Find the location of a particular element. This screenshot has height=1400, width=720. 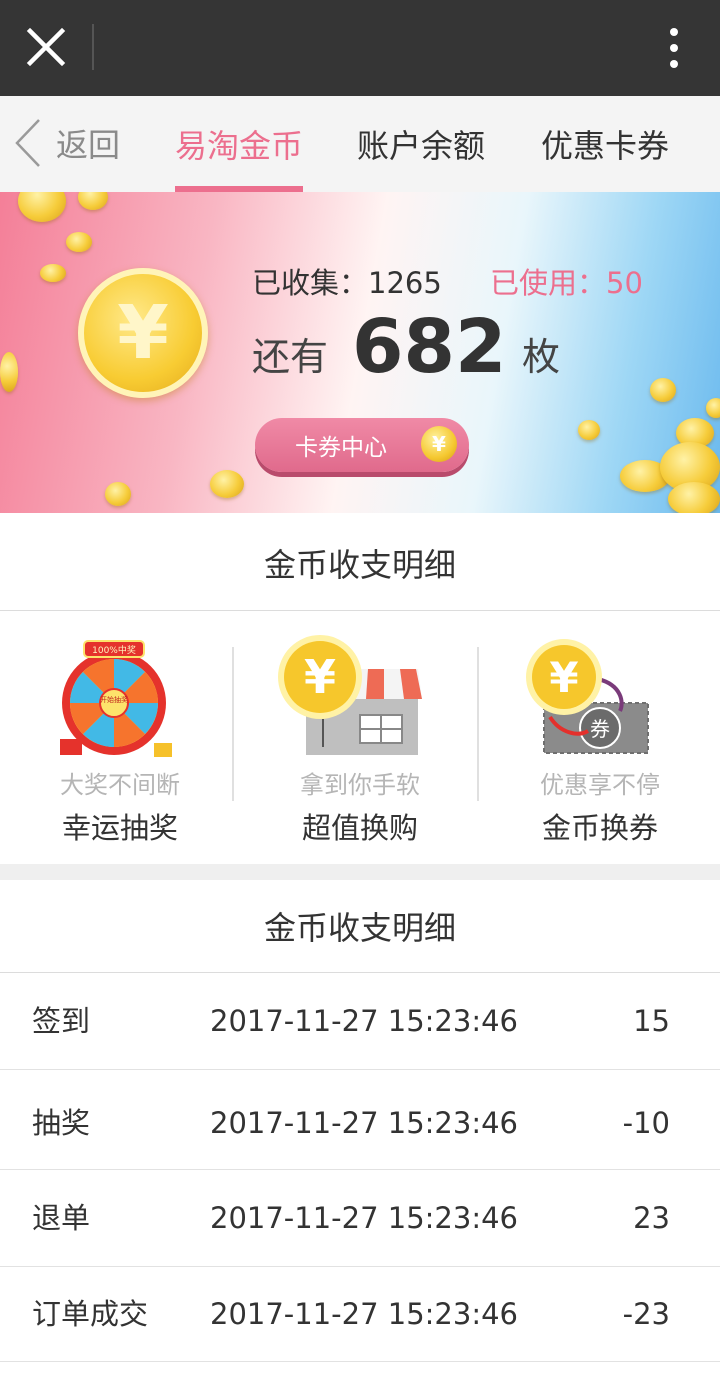

back-label: 返回 is located at coordinates (88, 145).